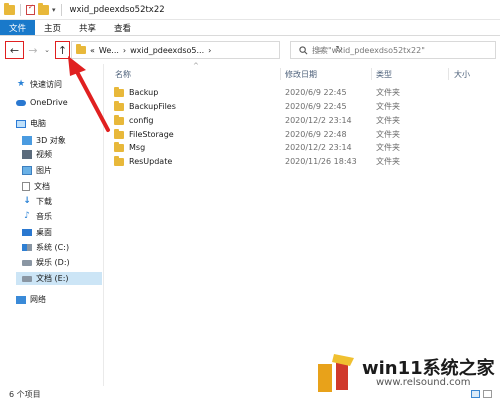 This screenshot has height=402, width=500. Describe the element at coordinates (27, 140) in the screenshot. I see `3d-objects-icon` at that location.